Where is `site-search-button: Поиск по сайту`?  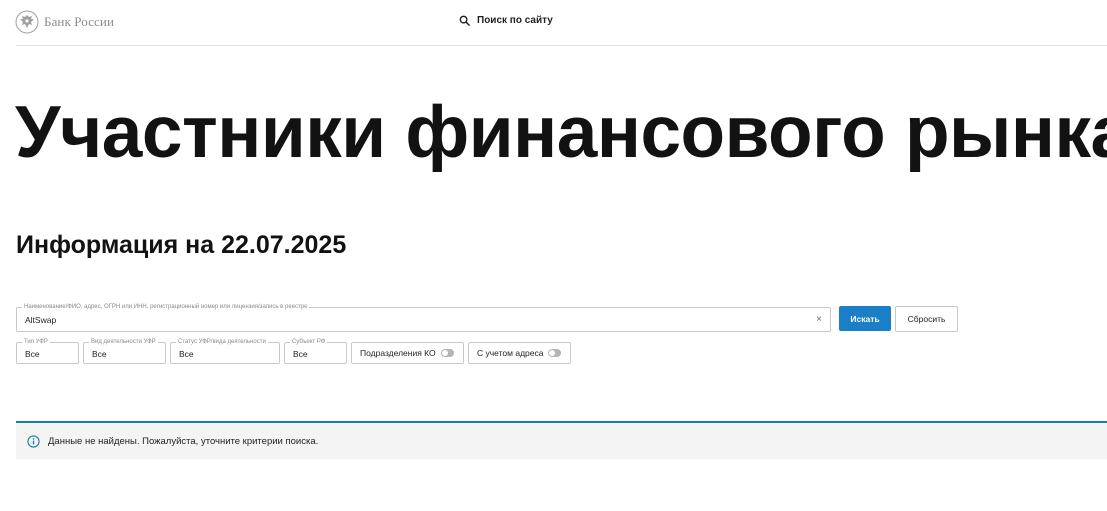
site-search-button: Поиск по сайту is located at coordinates (506, 20).